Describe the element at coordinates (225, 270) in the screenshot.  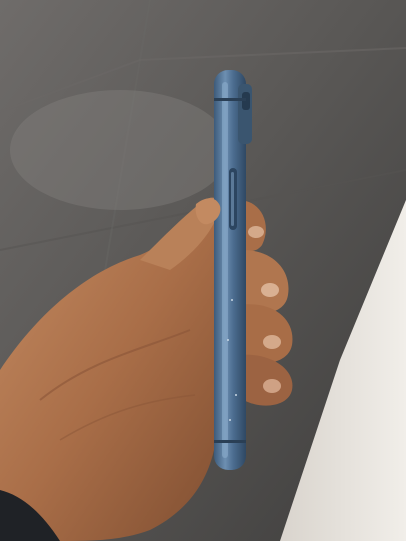
I see `phone-edge-highlight` at that location.